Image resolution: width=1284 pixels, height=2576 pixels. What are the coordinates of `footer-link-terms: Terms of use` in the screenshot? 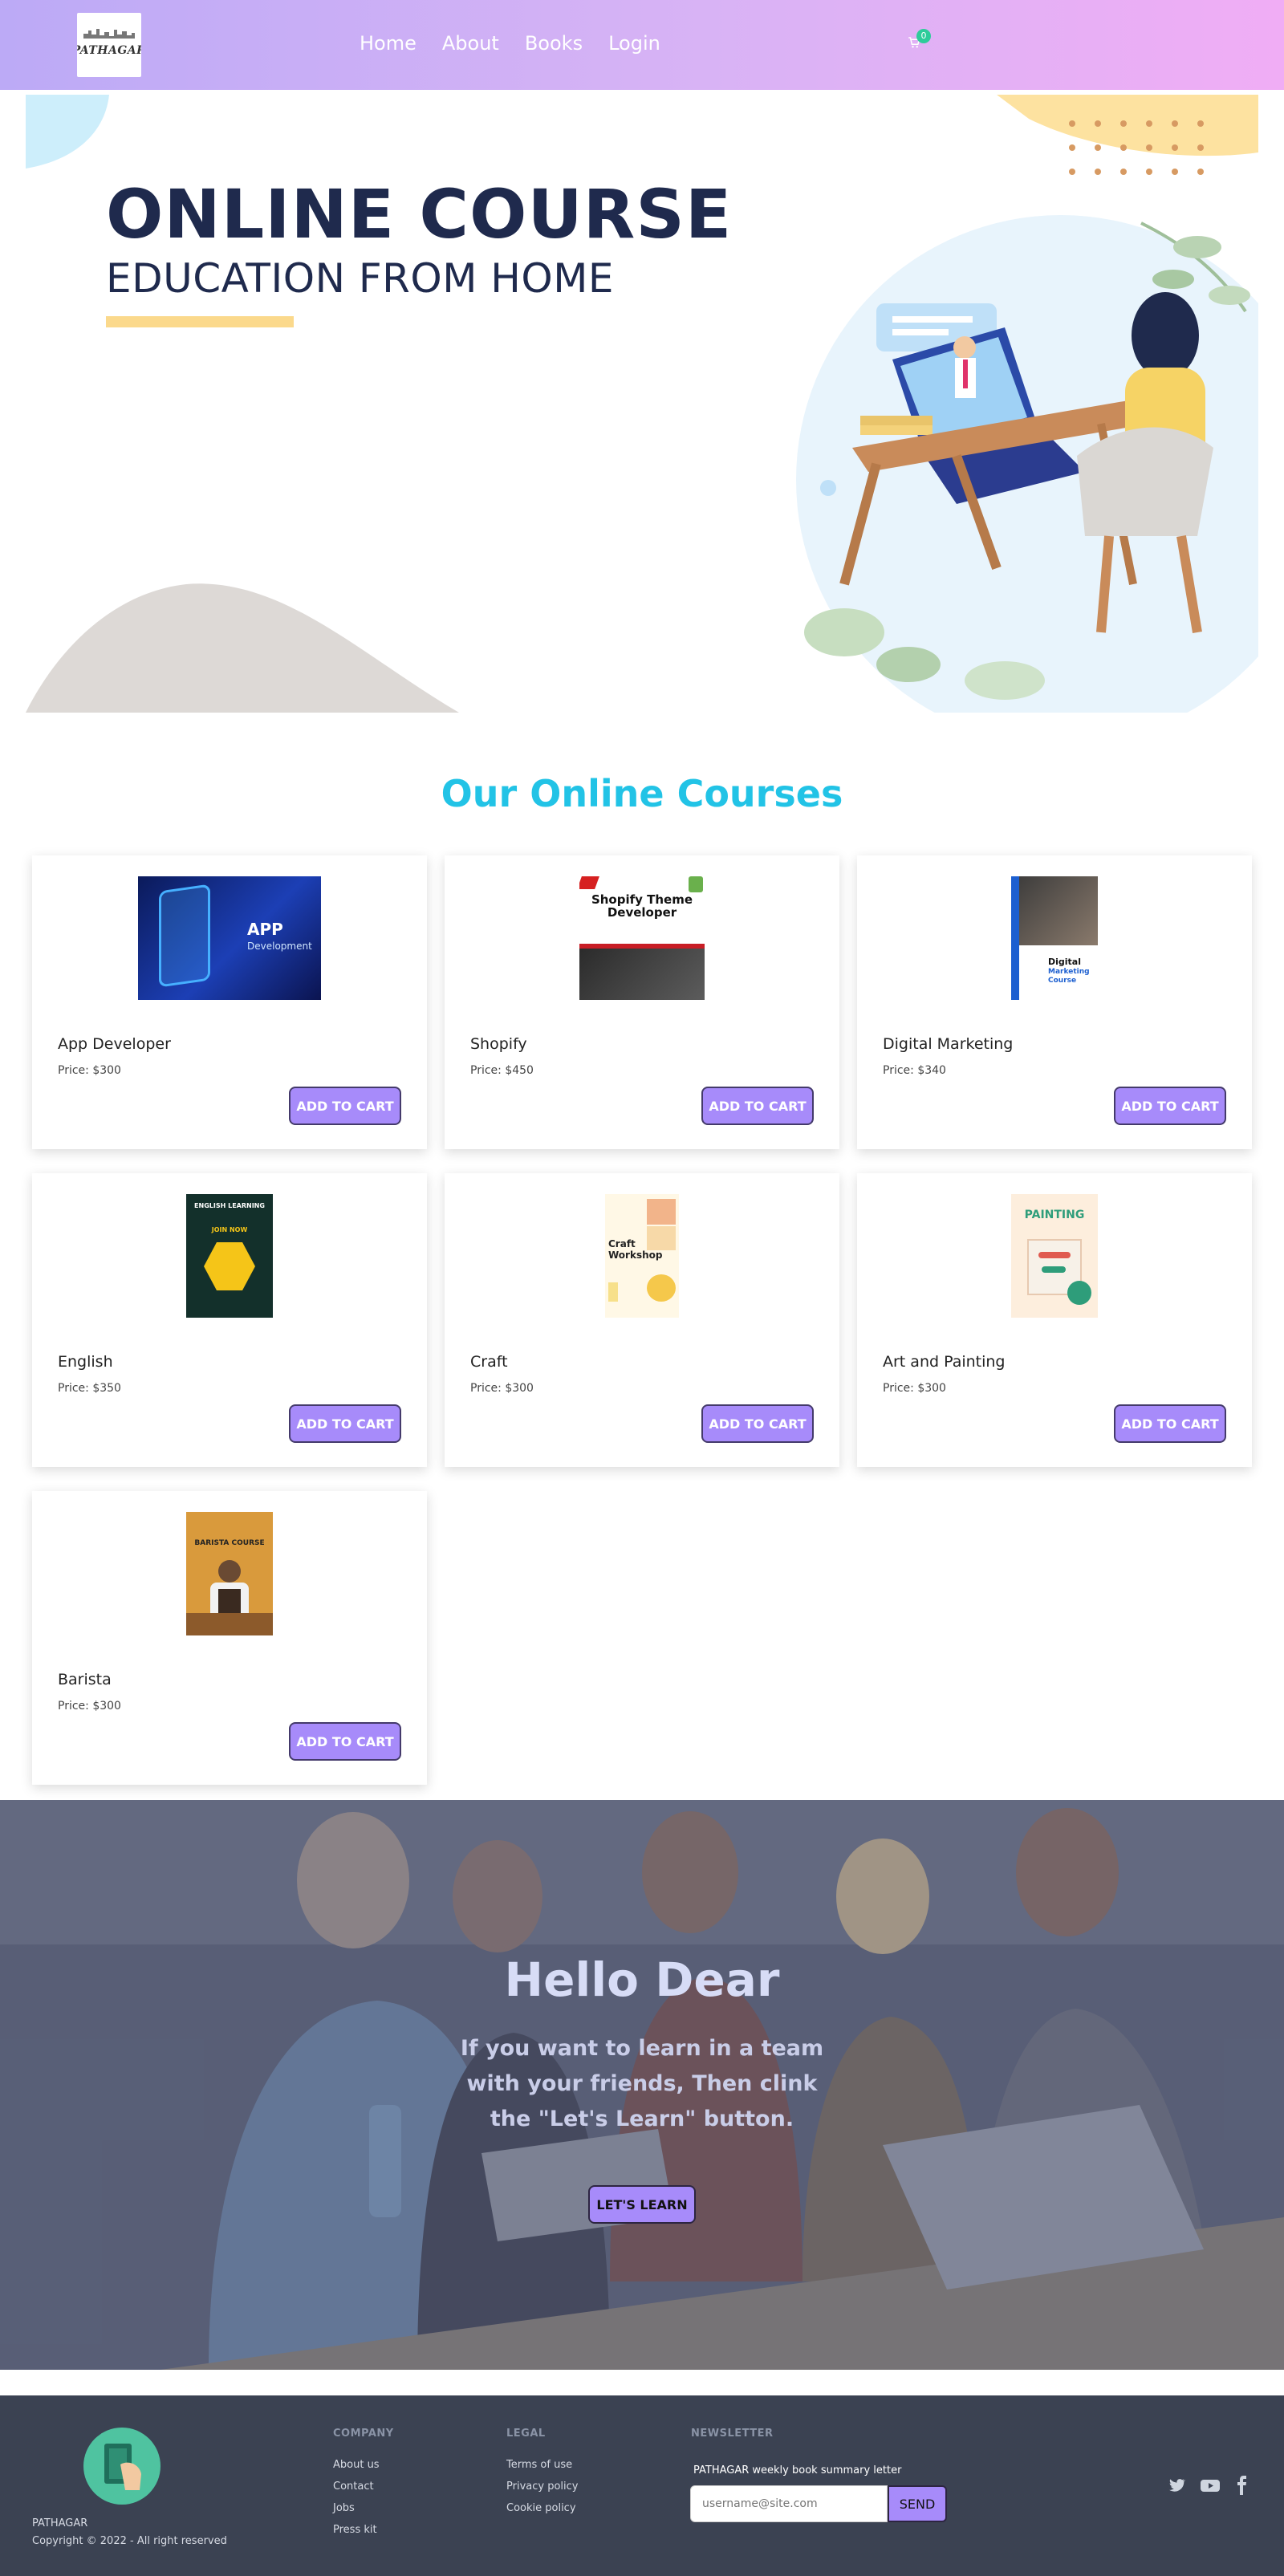 It's located at (542, 2465).